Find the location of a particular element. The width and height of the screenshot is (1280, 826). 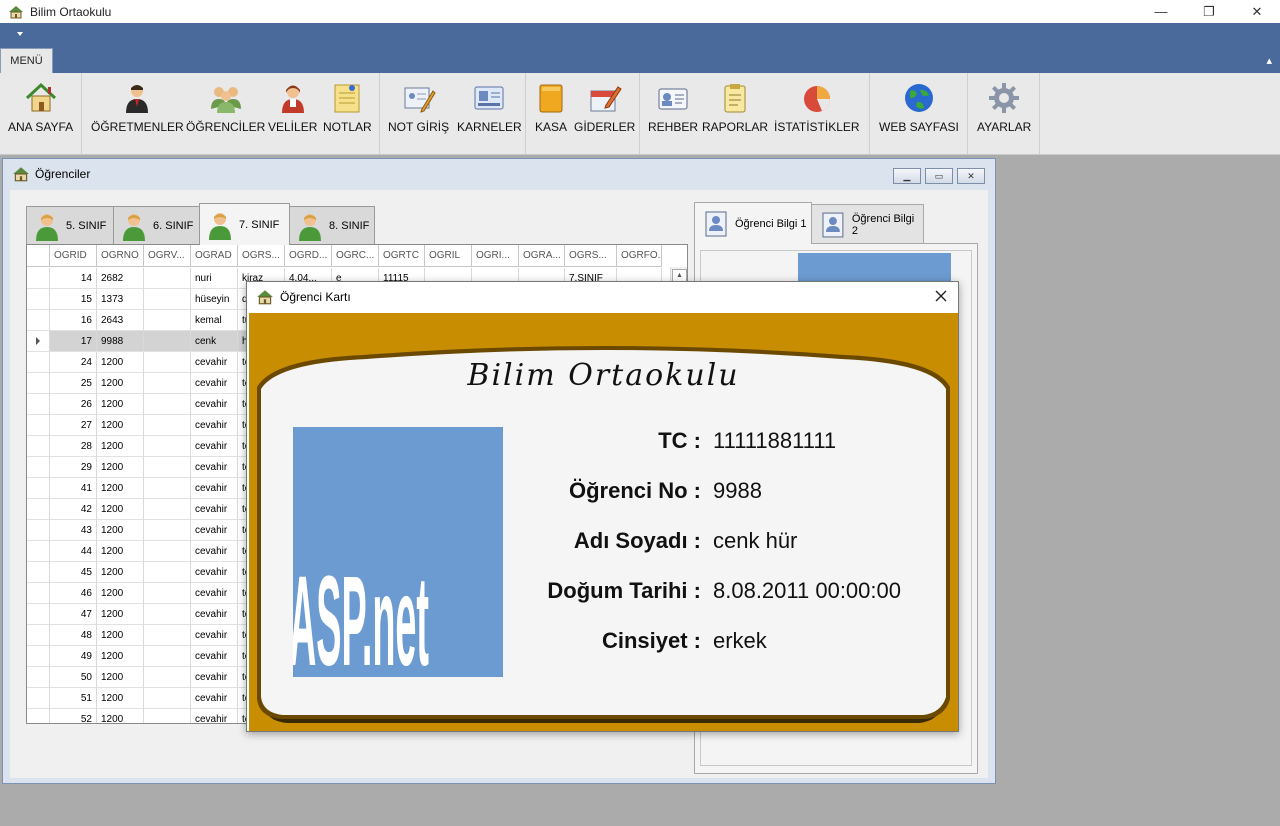

tab-class-8: 8. SINIF is located at coordinates (332, 225).